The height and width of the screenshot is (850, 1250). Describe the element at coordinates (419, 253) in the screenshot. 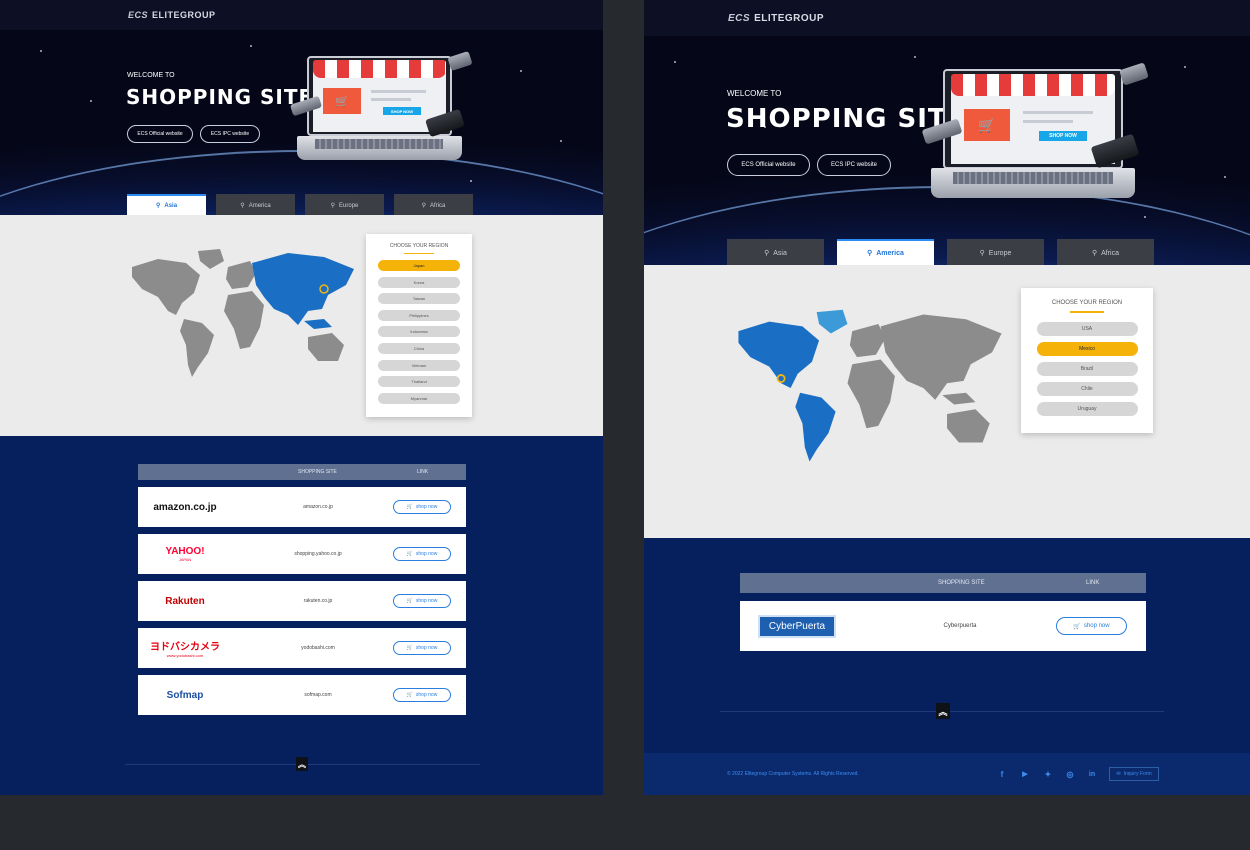

I see `region-title-underline` at that location.